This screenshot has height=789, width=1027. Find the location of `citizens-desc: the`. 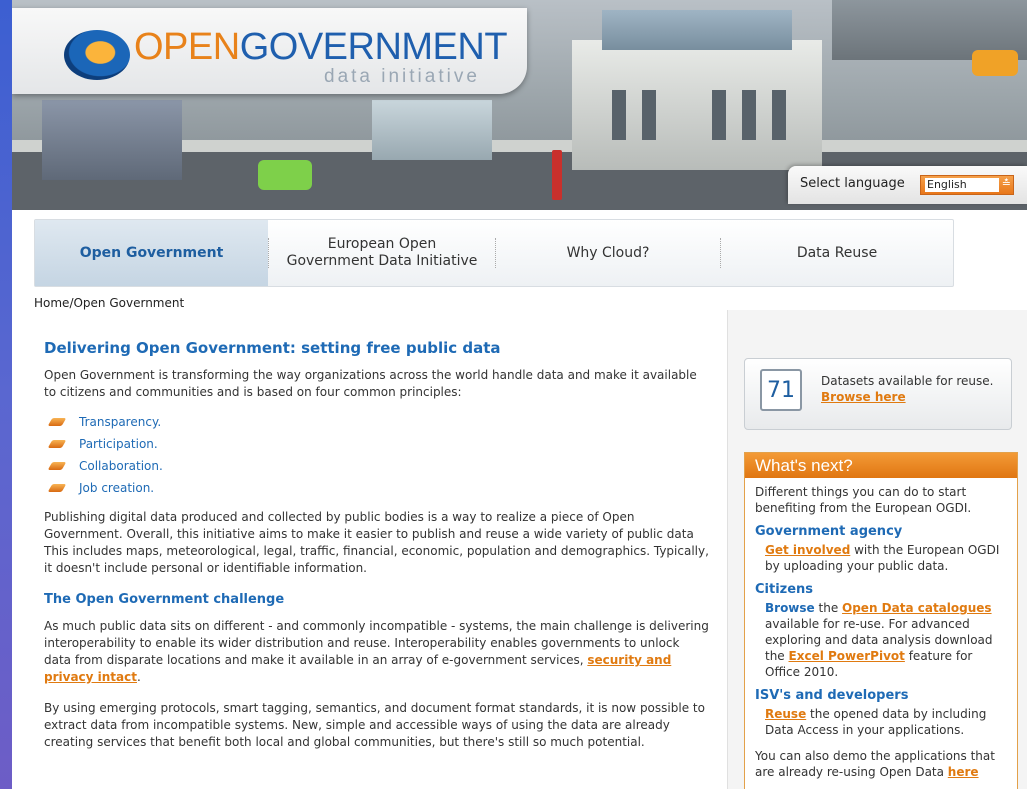

citizens-desc: the is located at coordinates (828, 608).